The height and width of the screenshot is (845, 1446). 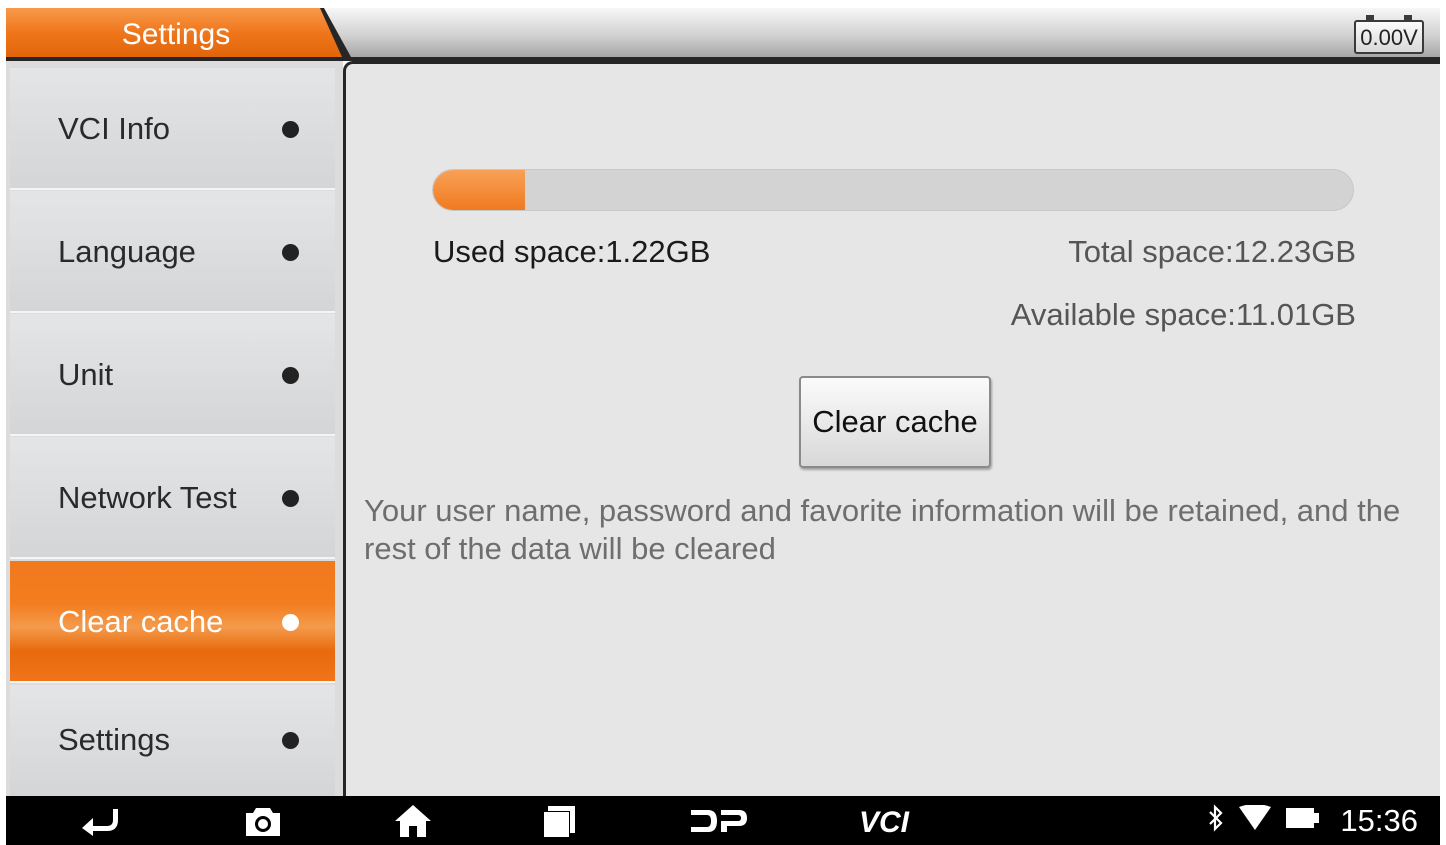 What do you see at coordinates (1216, 820) in the screenshot?
I see `bluetooth-icon` at bounding box center [1216, 820].